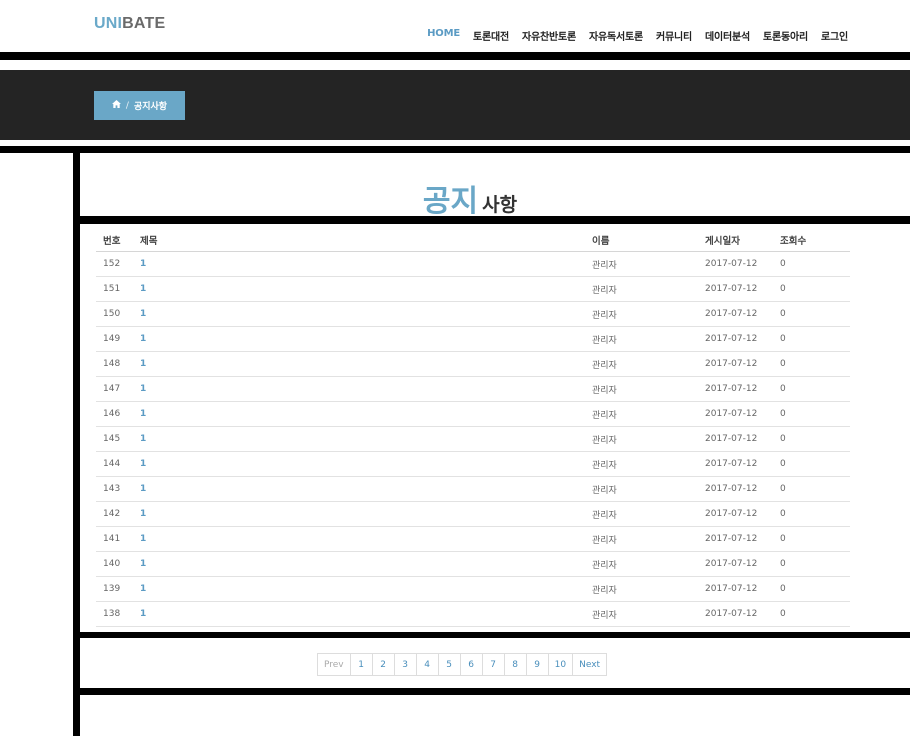  Describe the element at coordinates (473, 364) in the screenshot. I see `table-row: 148 1 관리자 2017-07-12 0` at that location.